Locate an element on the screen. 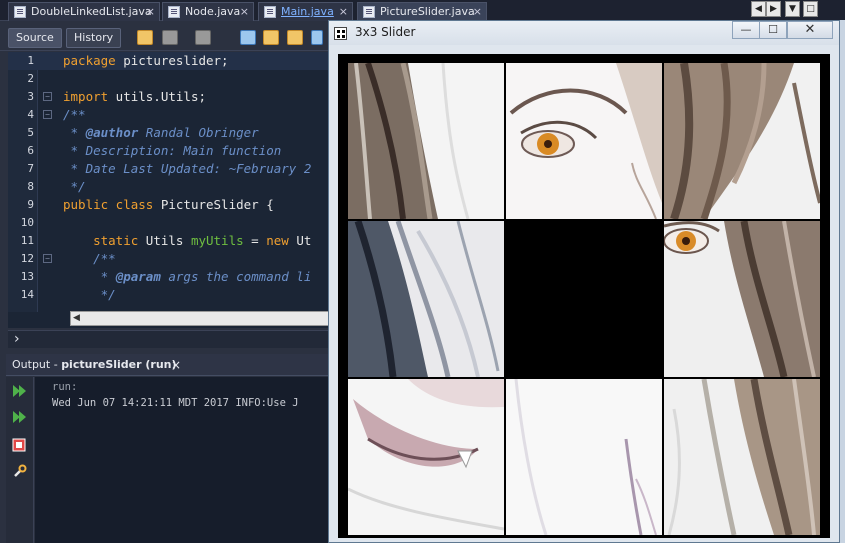 This screenshot has height=543, width=845. tab-label: PictureSlider.java is located at coordinates (427, 11).